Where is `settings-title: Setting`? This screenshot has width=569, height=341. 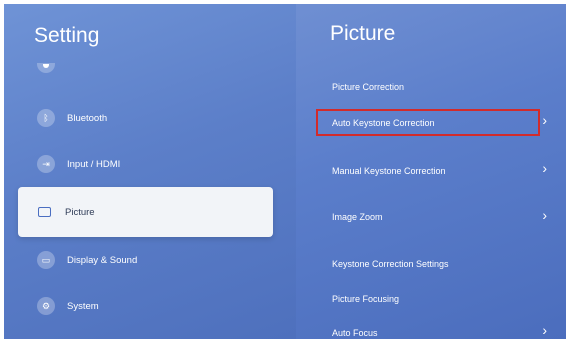
settings-title: Setting is located at coordinates (67, 35).